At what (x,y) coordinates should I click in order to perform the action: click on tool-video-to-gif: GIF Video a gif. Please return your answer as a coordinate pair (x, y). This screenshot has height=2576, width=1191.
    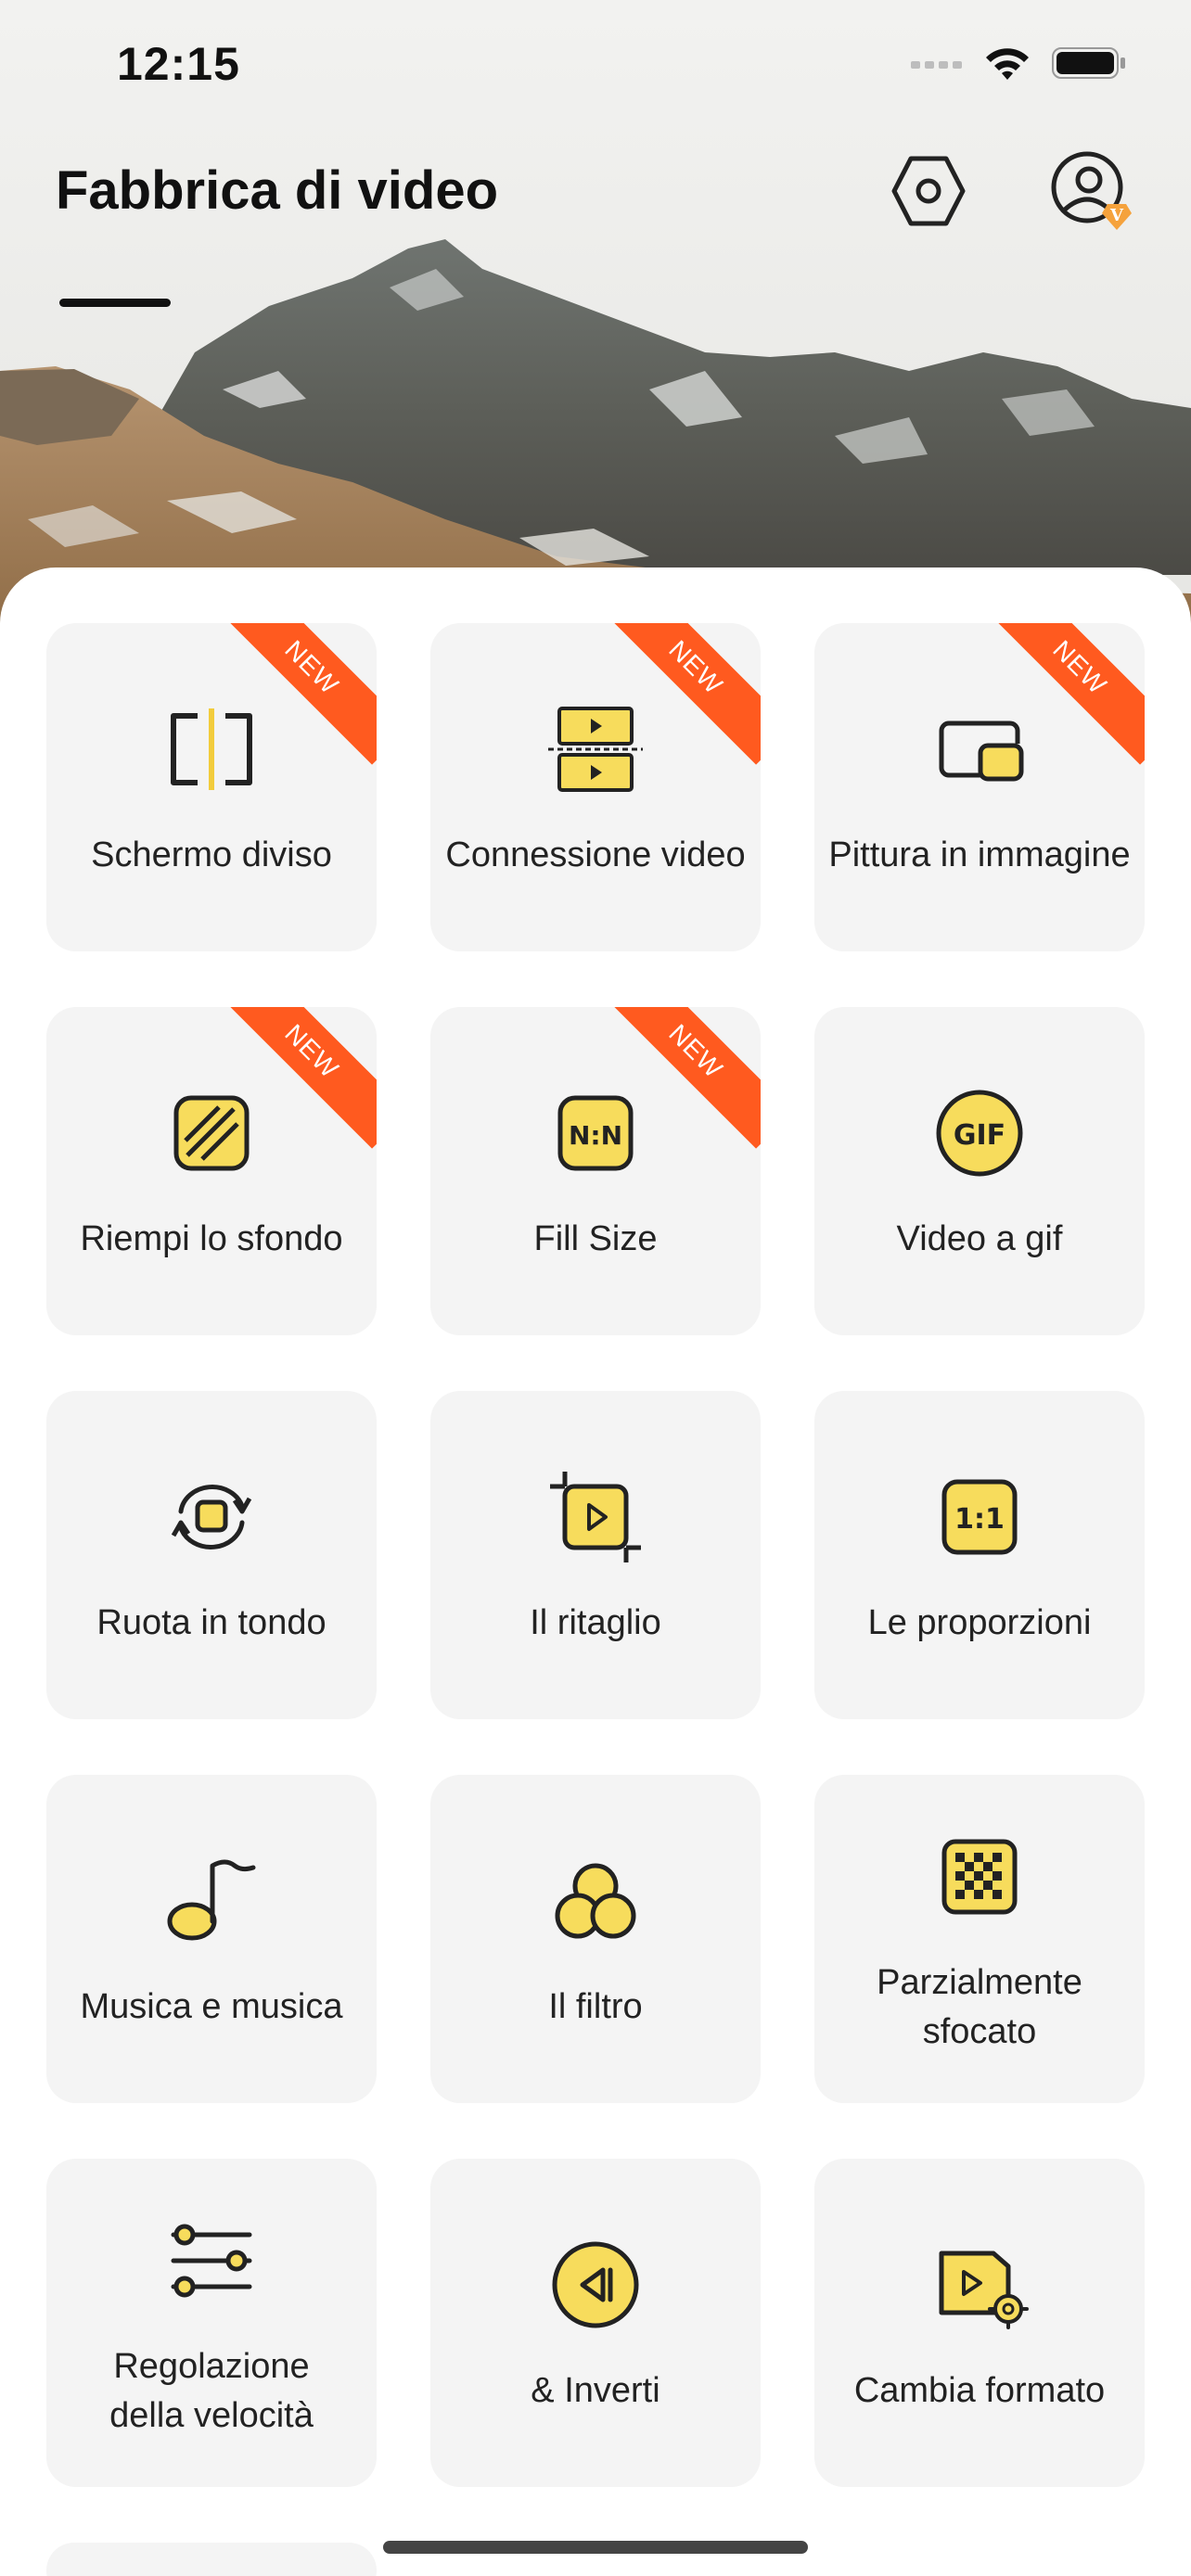
    Looking at the image, I should click on (980, 1171).